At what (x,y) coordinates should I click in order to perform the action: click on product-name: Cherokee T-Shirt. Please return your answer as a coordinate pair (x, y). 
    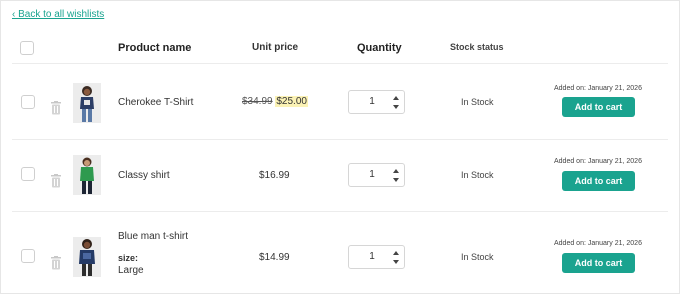
    Looking at the image, I should click on (155, 102).